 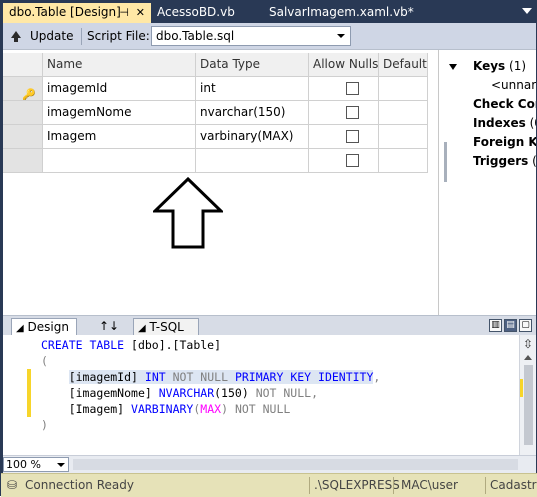 I want to click on tsql-icon: ◢, so click(x=142, y=328).